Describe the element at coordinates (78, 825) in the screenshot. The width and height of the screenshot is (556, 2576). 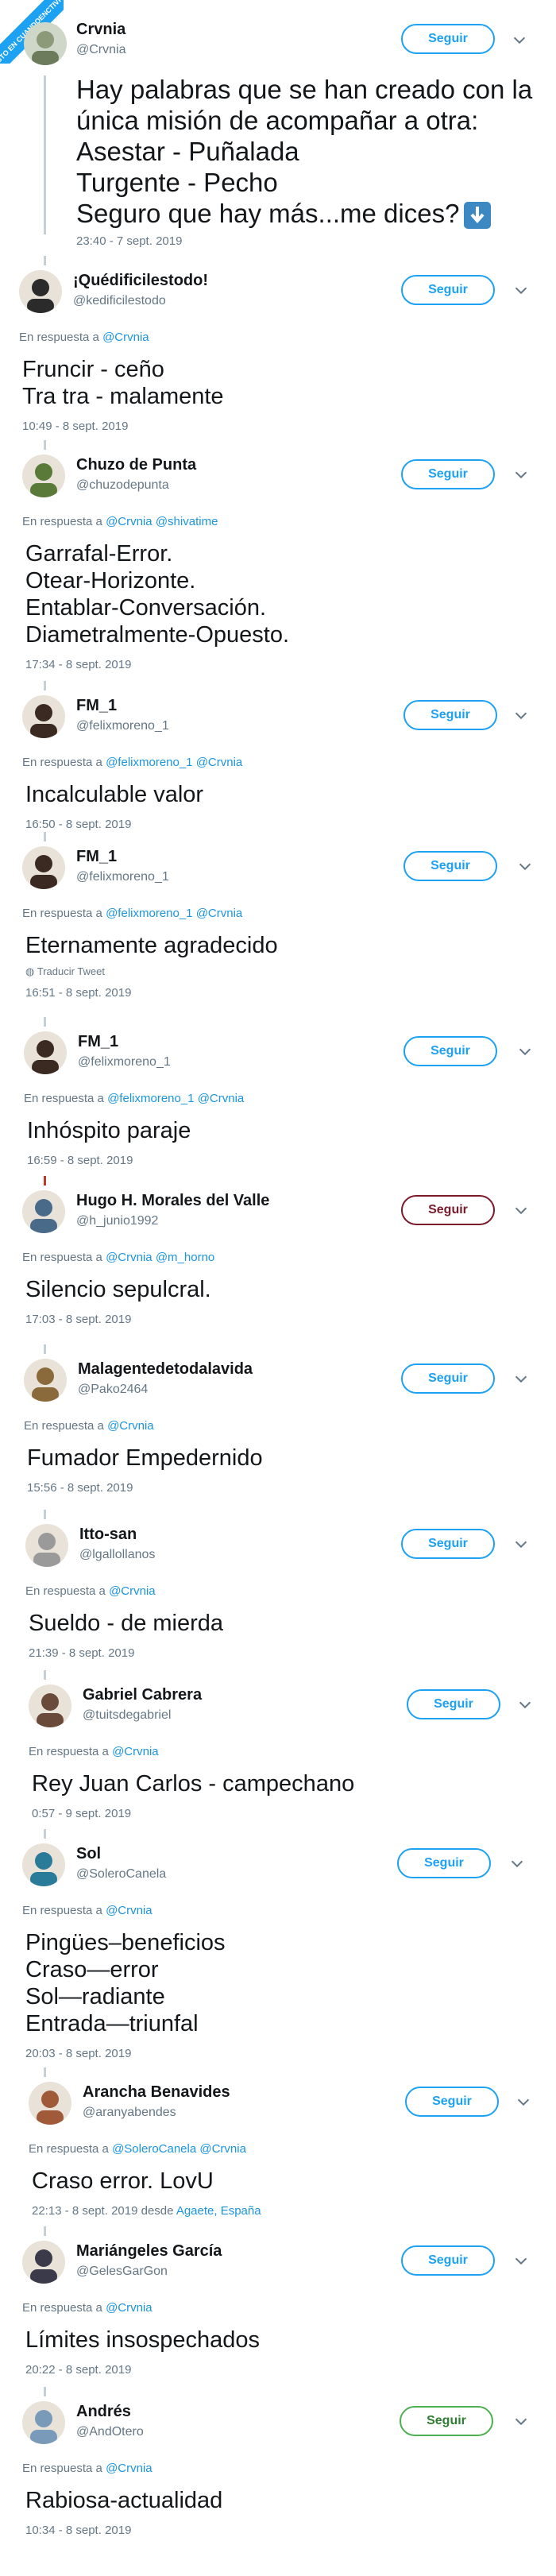
I see `timestamp: 16:50 - 8 sept. 2019` at that location.